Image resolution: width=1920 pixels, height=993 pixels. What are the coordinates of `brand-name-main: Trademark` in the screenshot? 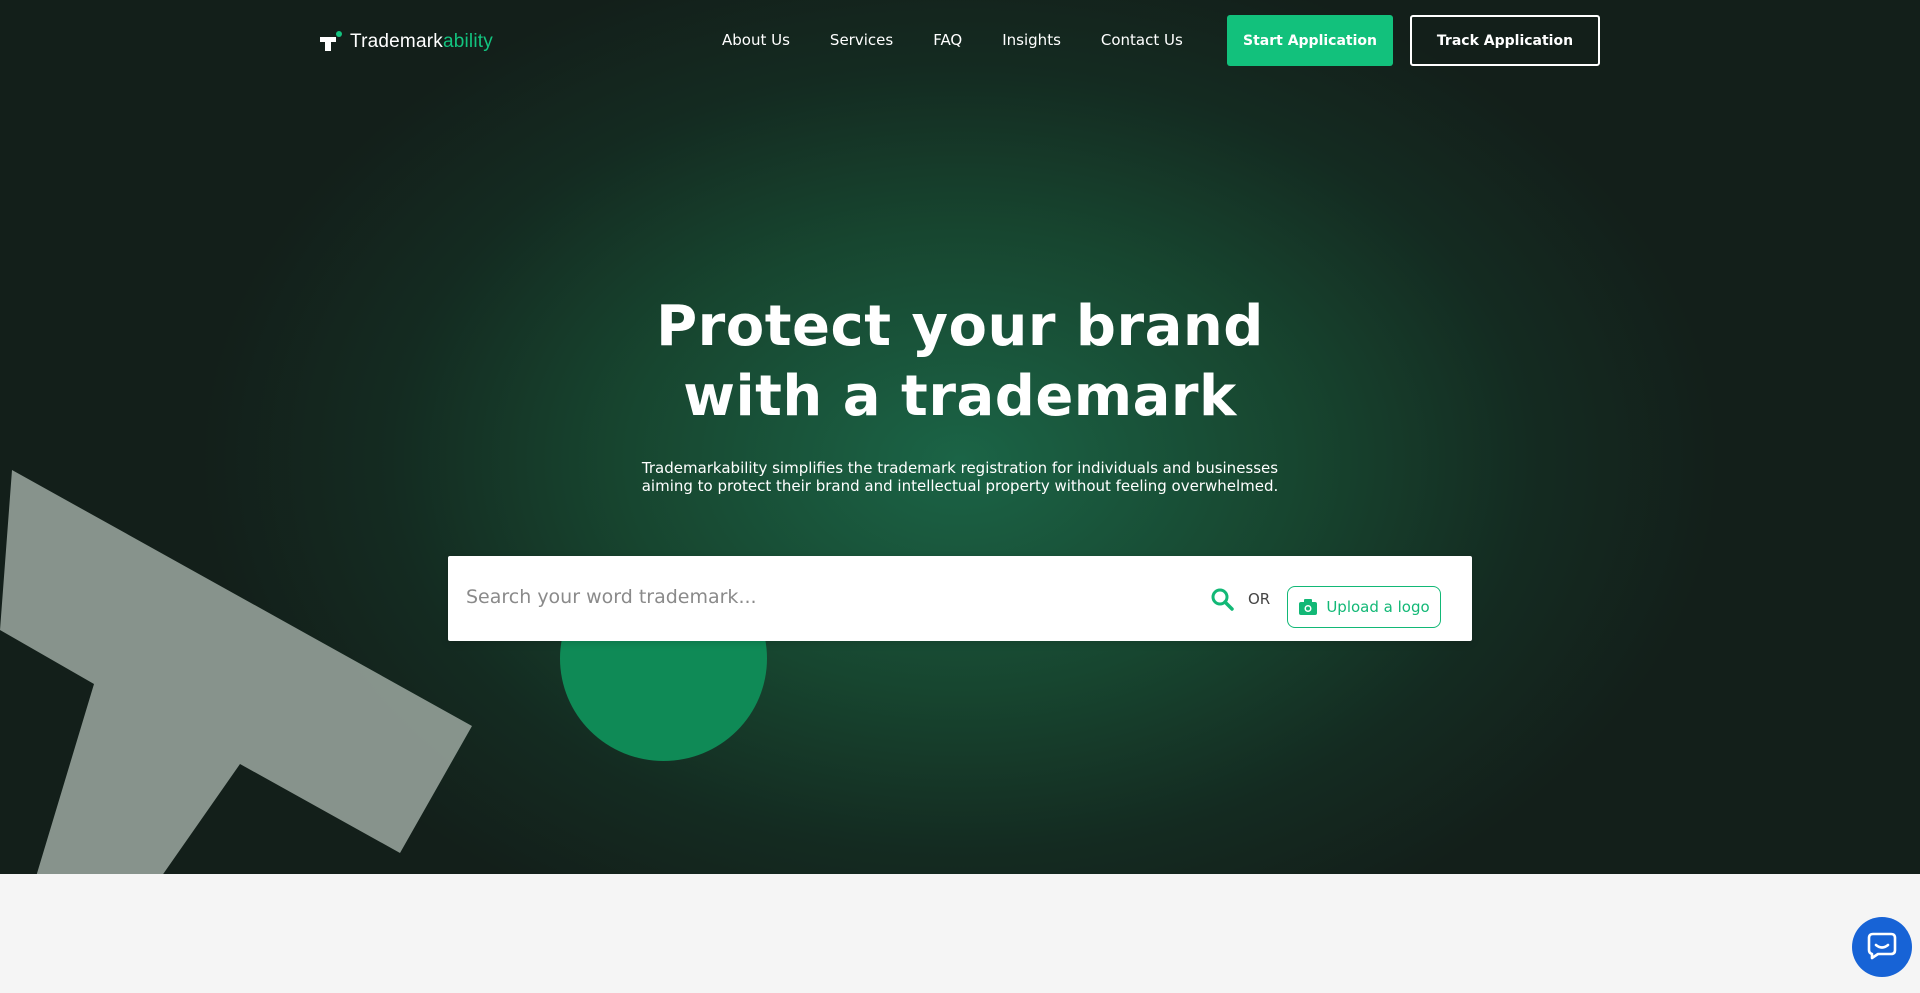 It's located at (396, 41).